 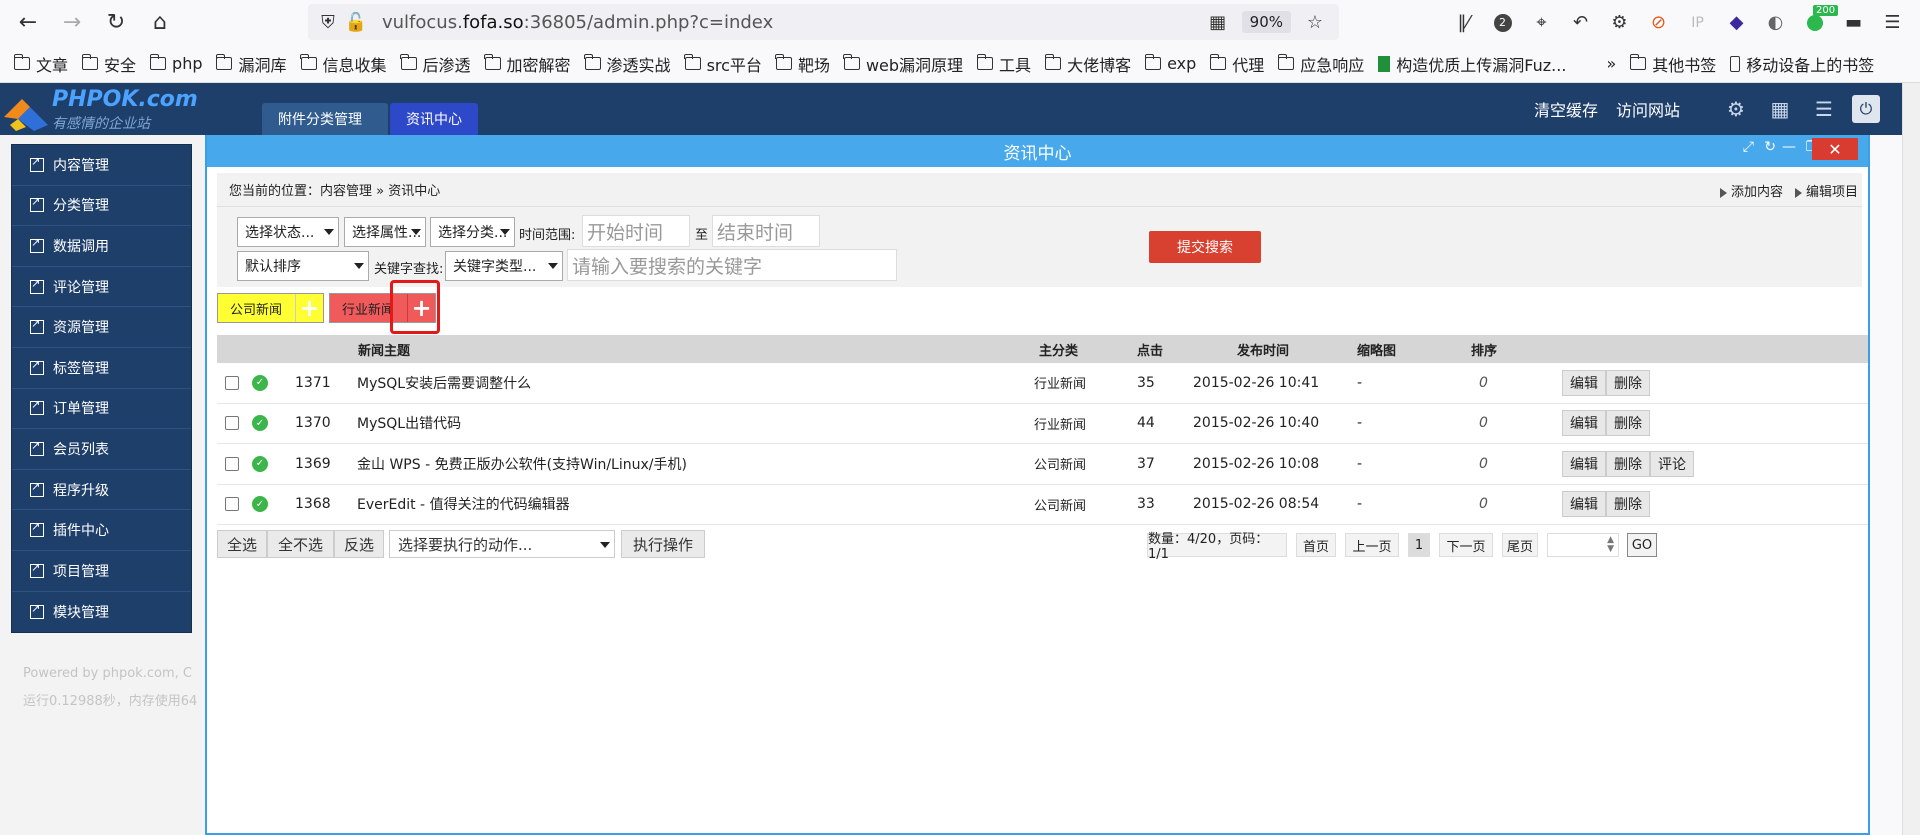 I want to click on category-tag-company: 公司新闻 +, so click(x=270, y=308).